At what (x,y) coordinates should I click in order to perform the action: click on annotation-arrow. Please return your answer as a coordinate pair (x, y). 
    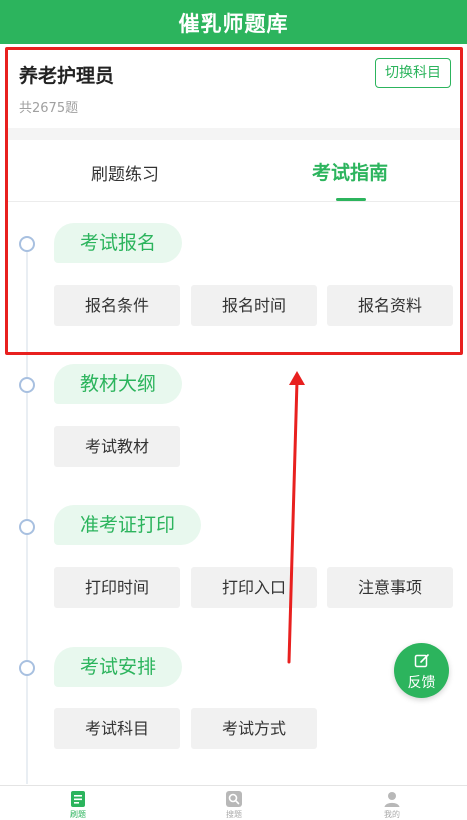
    Looking at the image, I should click on (296, 517).